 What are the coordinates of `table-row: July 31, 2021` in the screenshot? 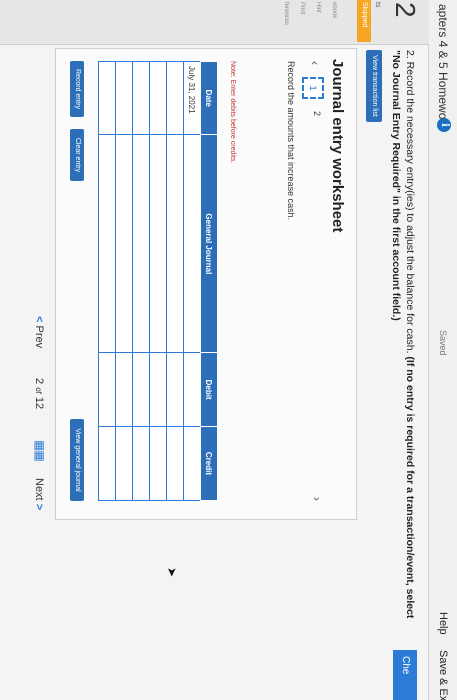 It's located at (192, 281).